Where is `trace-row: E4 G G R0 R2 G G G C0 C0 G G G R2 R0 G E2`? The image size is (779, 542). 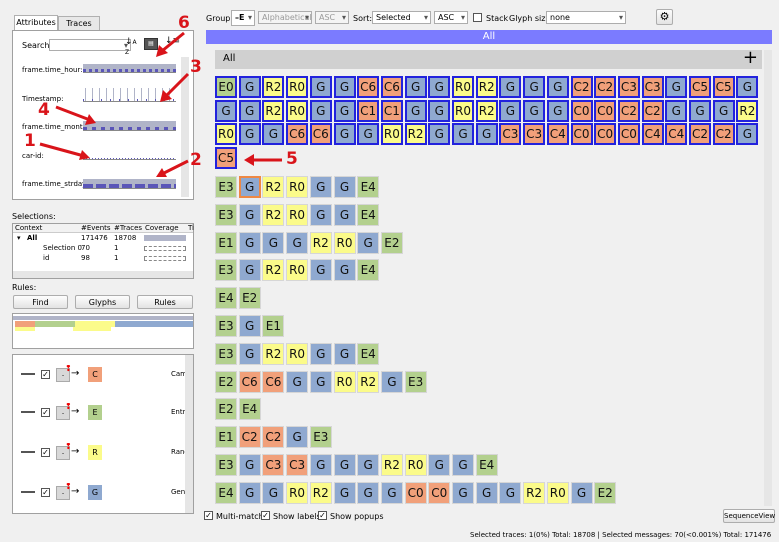
trace-row: E4 G G R0 R2 G G G C0 C0 G G G R2 R0 G E2 is located at coordinates (488, 493).